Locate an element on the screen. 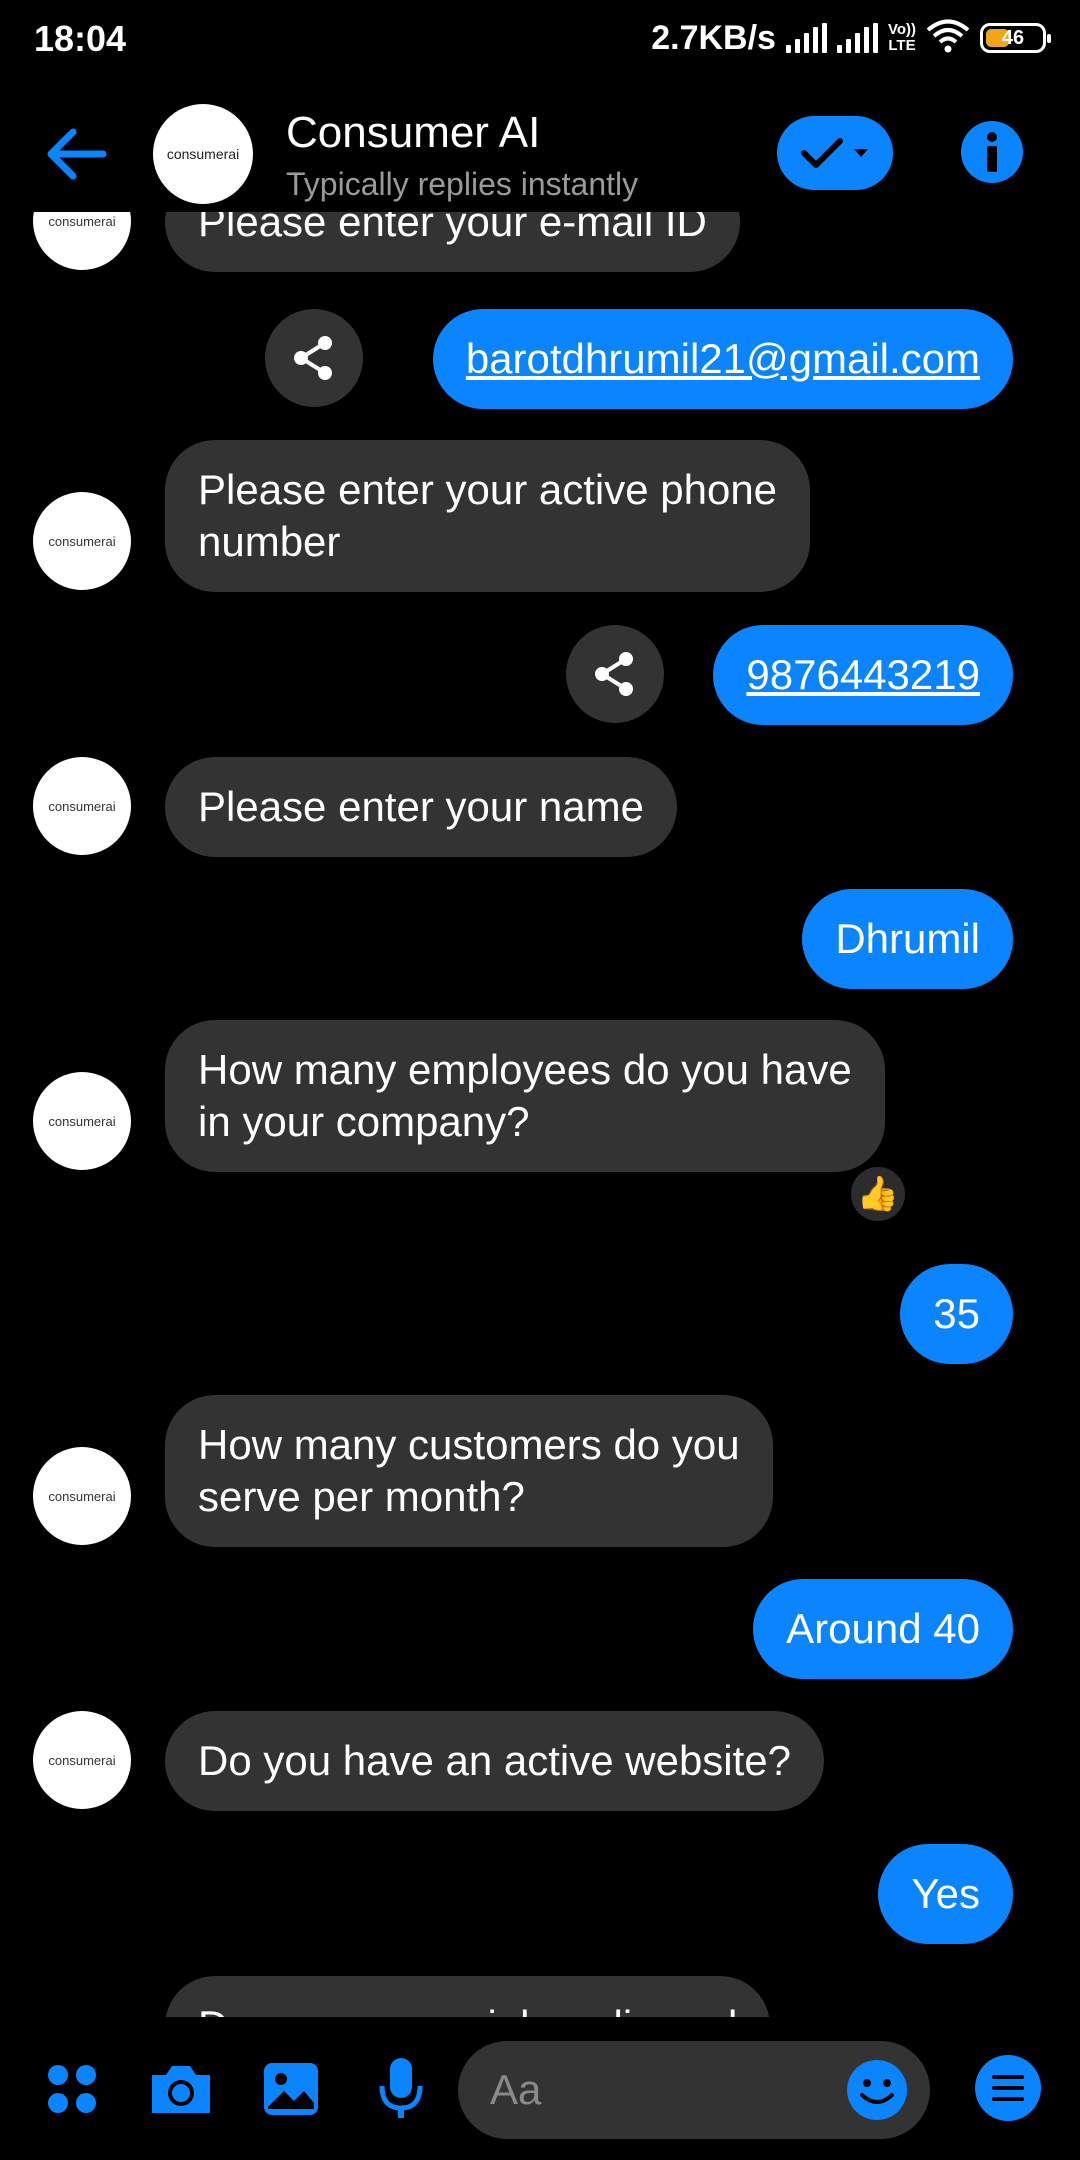 This screenshot has width=1080, height=2160. message-bubble: Please enter your name is located at coordinates (421, 807).